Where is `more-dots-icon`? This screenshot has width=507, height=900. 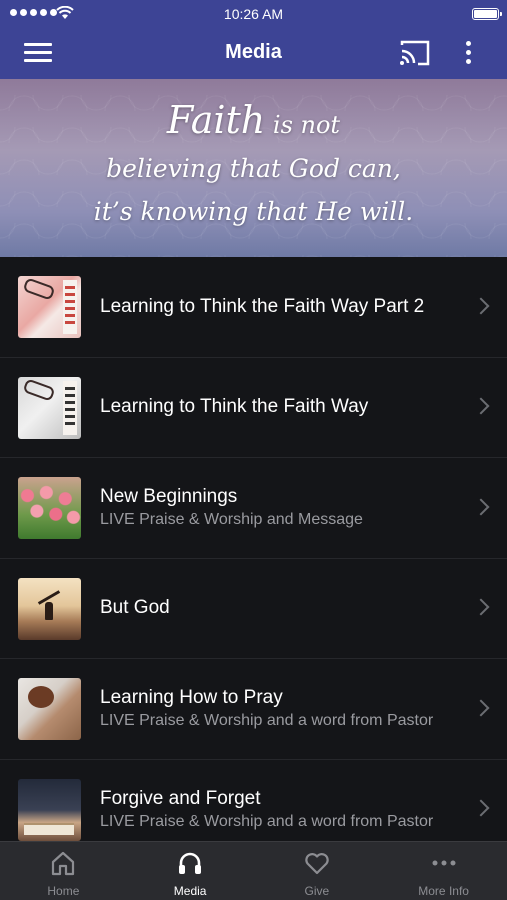 more-dots-icon is located at coordinates (444, 863).